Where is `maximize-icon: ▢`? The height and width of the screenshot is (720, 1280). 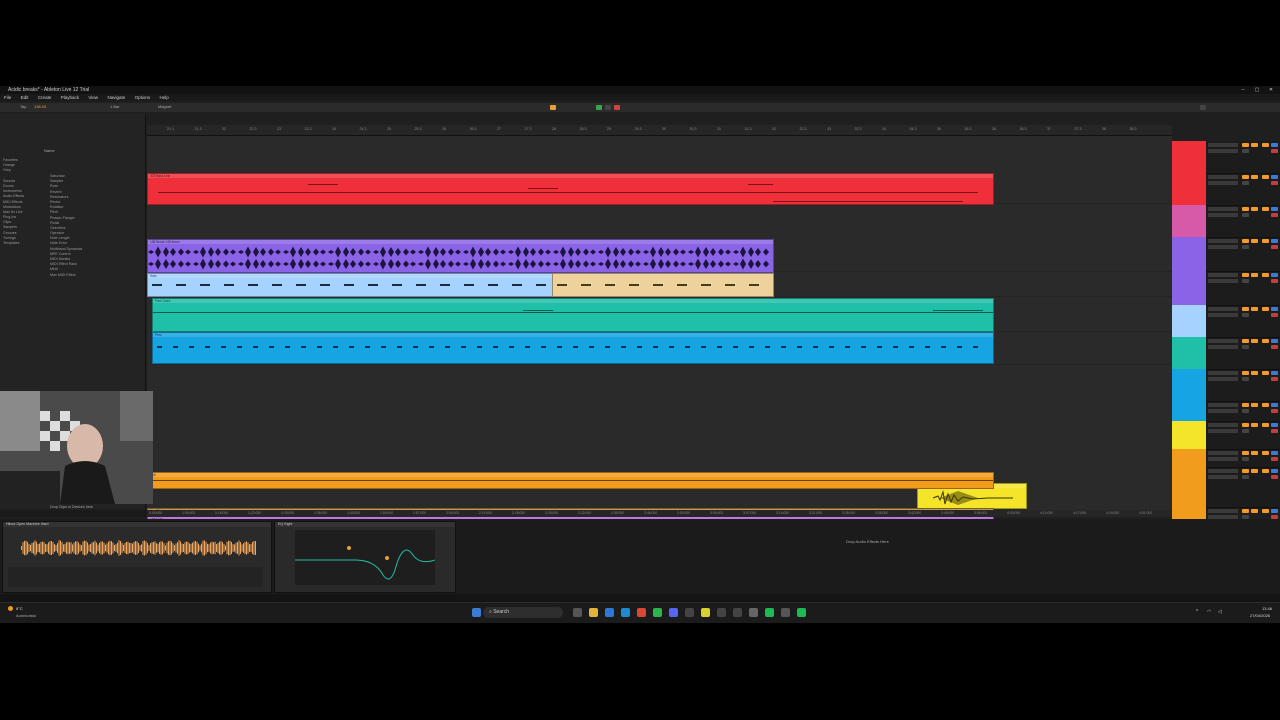
maximize-icon: ▢ is located at coordinates (1257, 90).